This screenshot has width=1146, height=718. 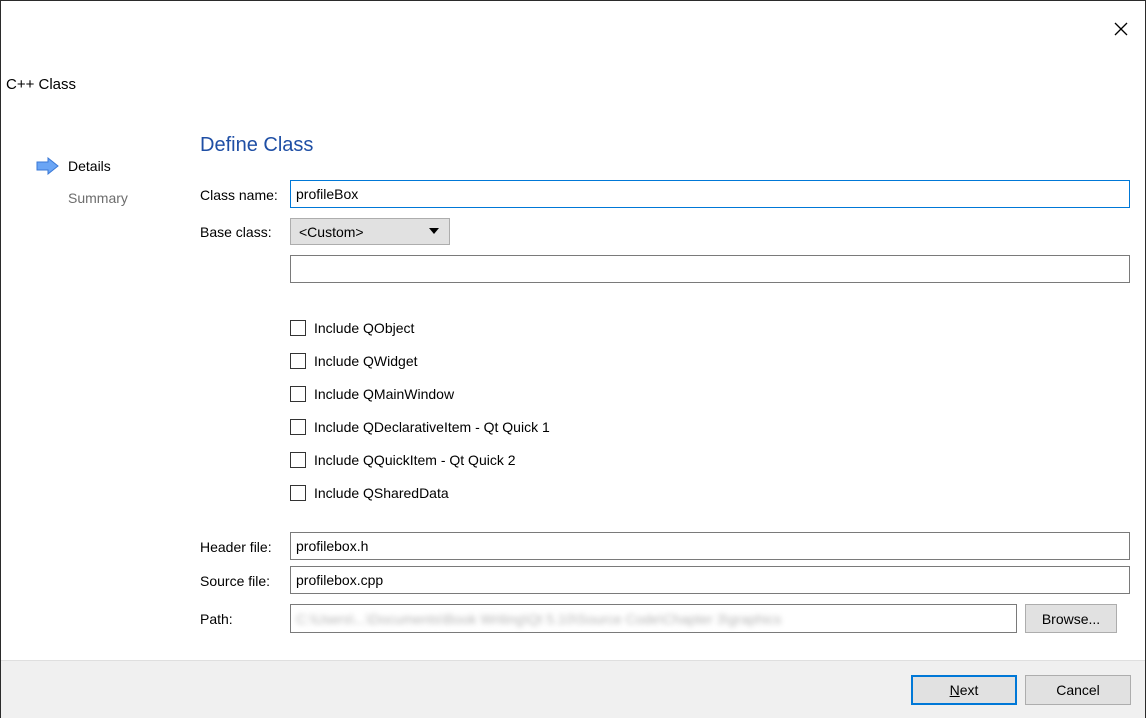 I want to click on source-file-label: Source file:, so click(x=235, y=581).